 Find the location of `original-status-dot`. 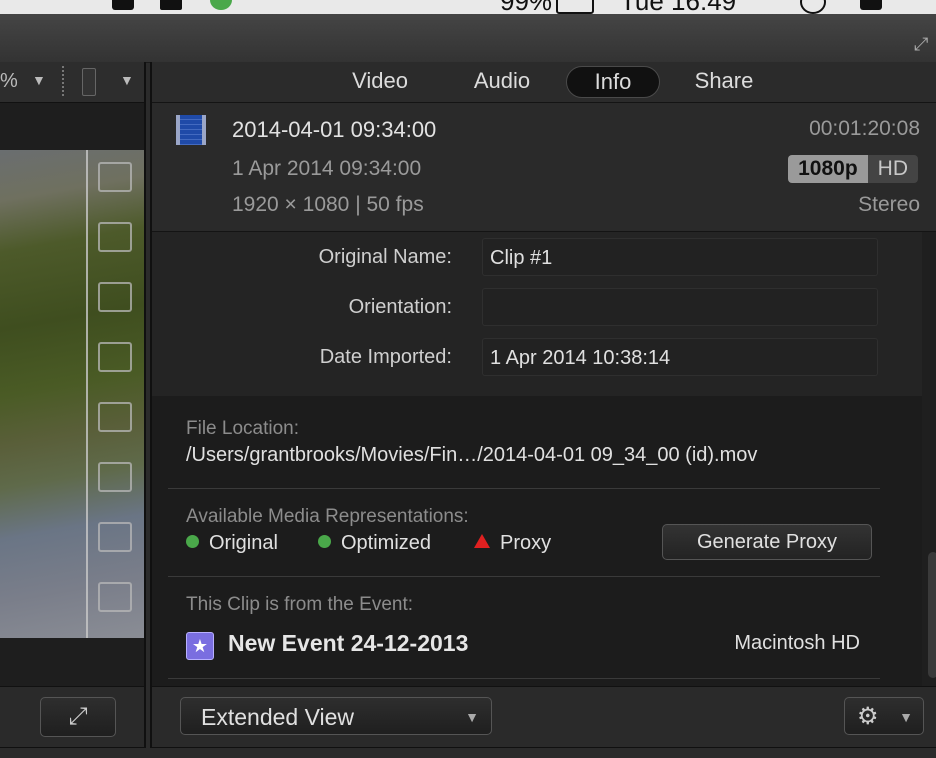

original-status-dot is located at coordinates (192, 541).